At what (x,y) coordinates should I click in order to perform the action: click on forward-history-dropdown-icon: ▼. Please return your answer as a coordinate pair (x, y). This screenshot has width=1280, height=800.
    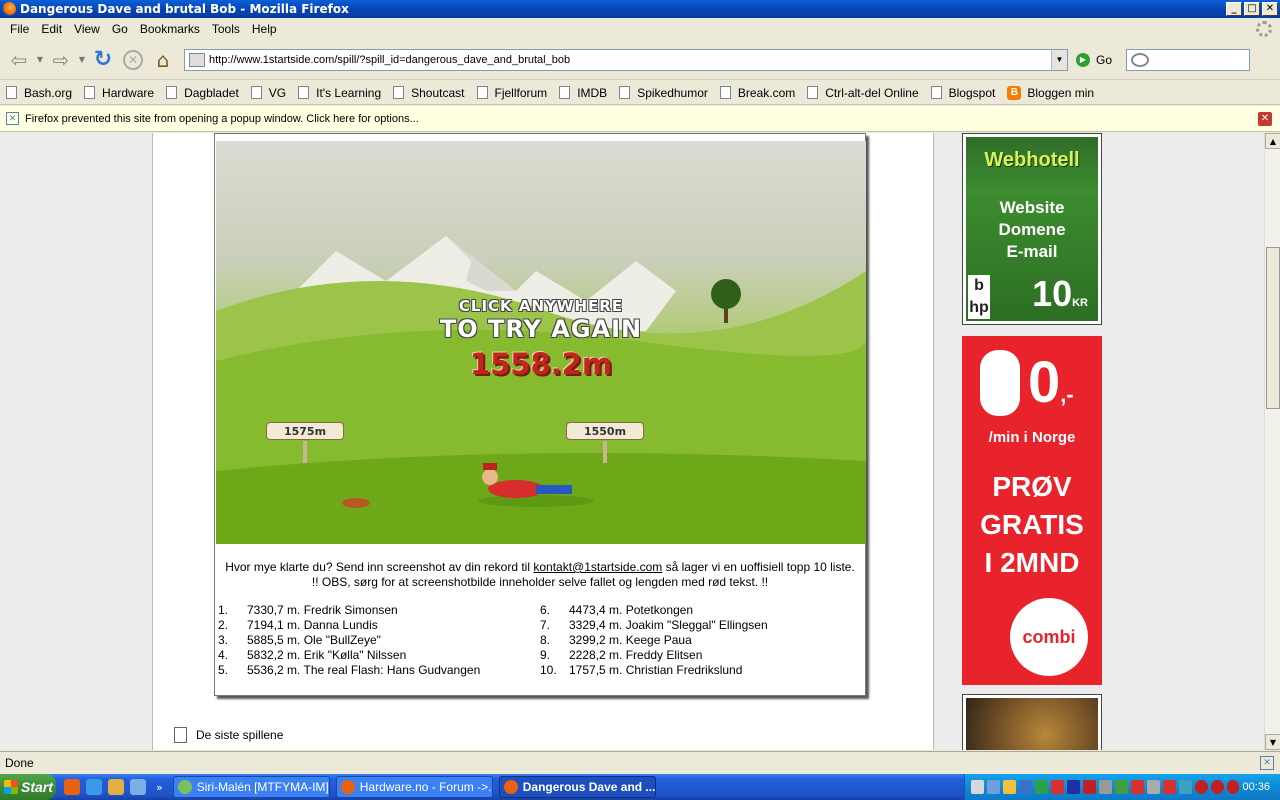
    Looking at the image, I should click on (82, 60).